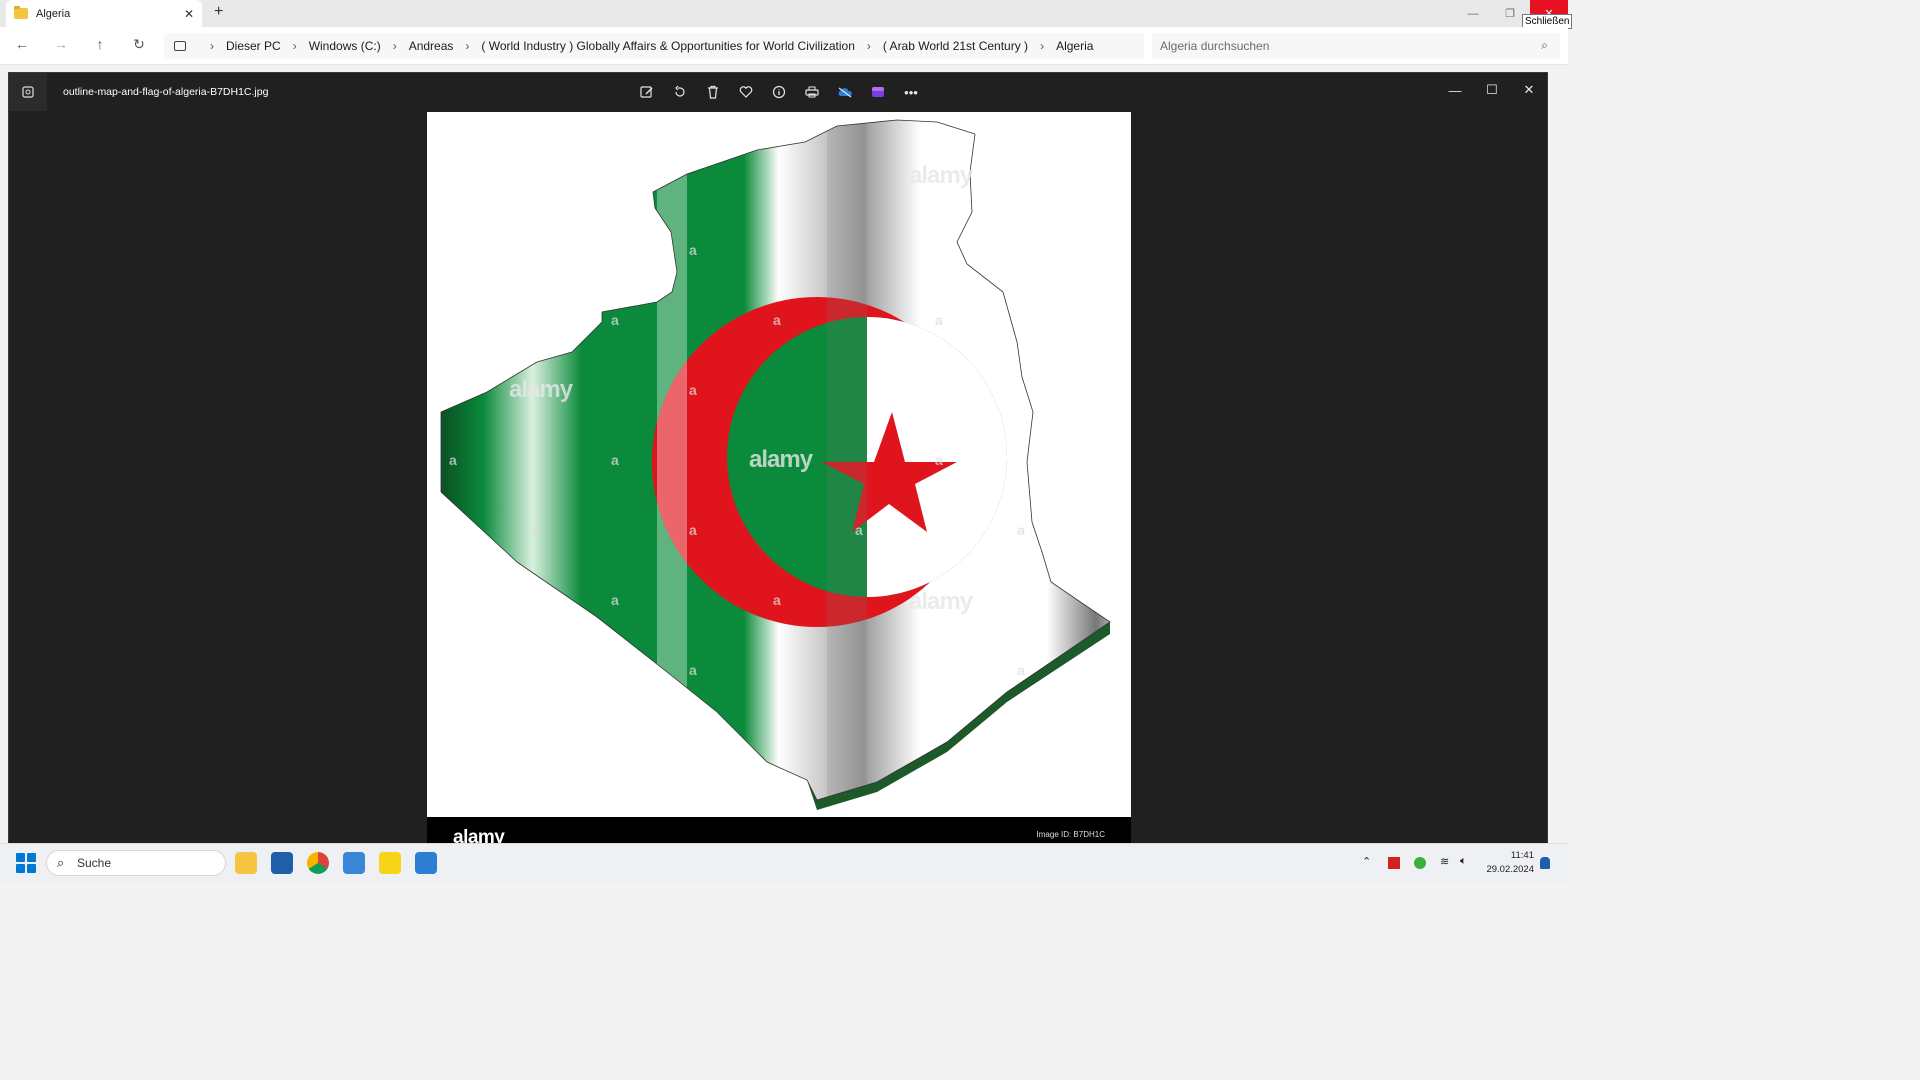 The width and height of the screenshot is (1920, 1080). I want to click on chevron-up-icon: ⌃, so click(1366, 861).